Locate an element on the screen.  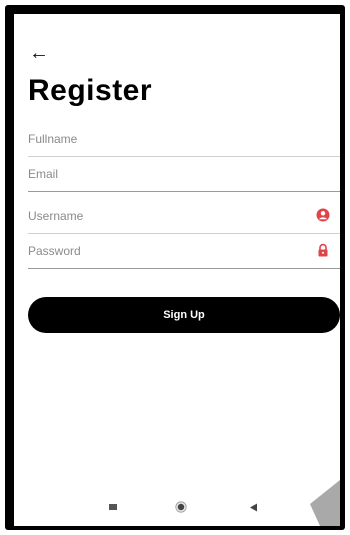
triangle-back-icon is located at coordinates (253, 507).